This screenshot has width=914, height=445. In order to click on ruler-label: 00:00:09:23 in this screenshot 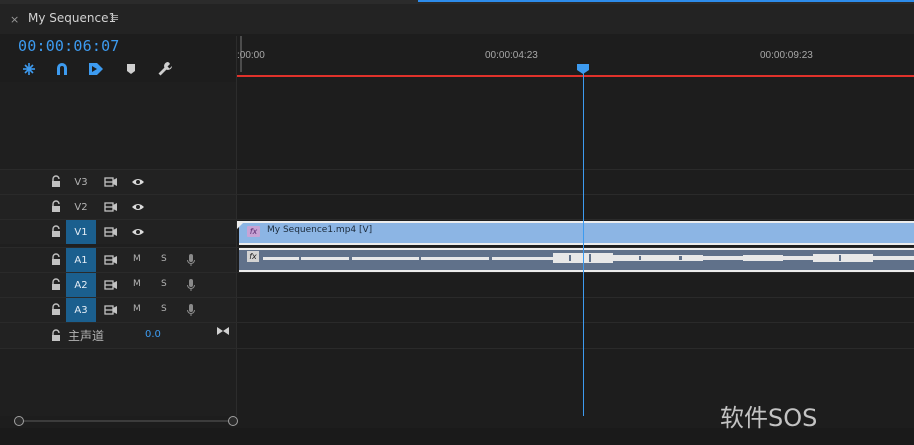, I will do `click(786, 55)`.